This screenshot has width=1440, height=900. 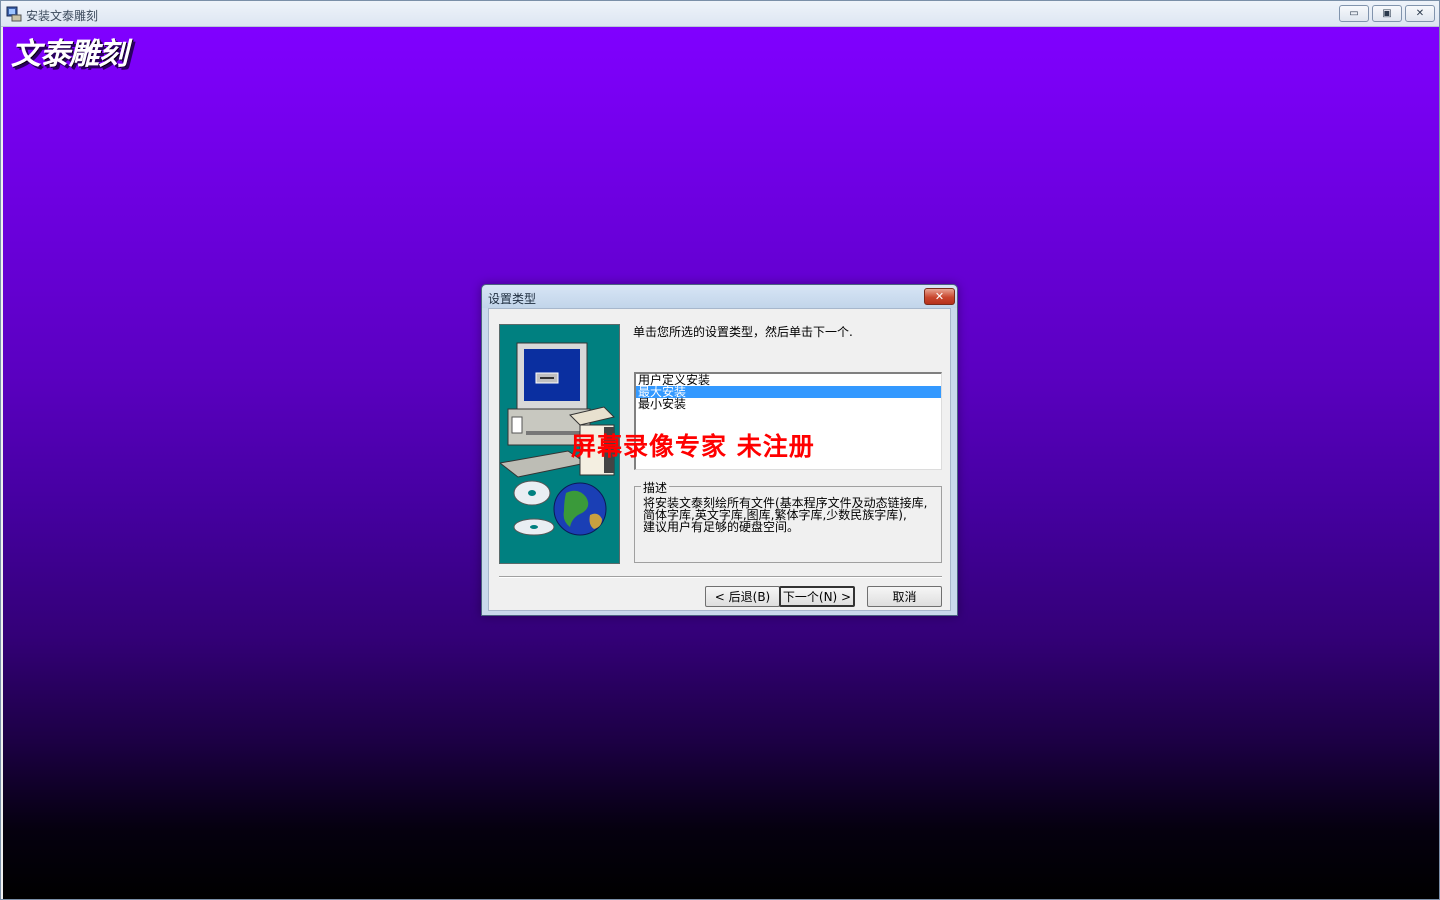 I want to click on window-title: 安装文泰雕刻, so click(x=62, y=16).